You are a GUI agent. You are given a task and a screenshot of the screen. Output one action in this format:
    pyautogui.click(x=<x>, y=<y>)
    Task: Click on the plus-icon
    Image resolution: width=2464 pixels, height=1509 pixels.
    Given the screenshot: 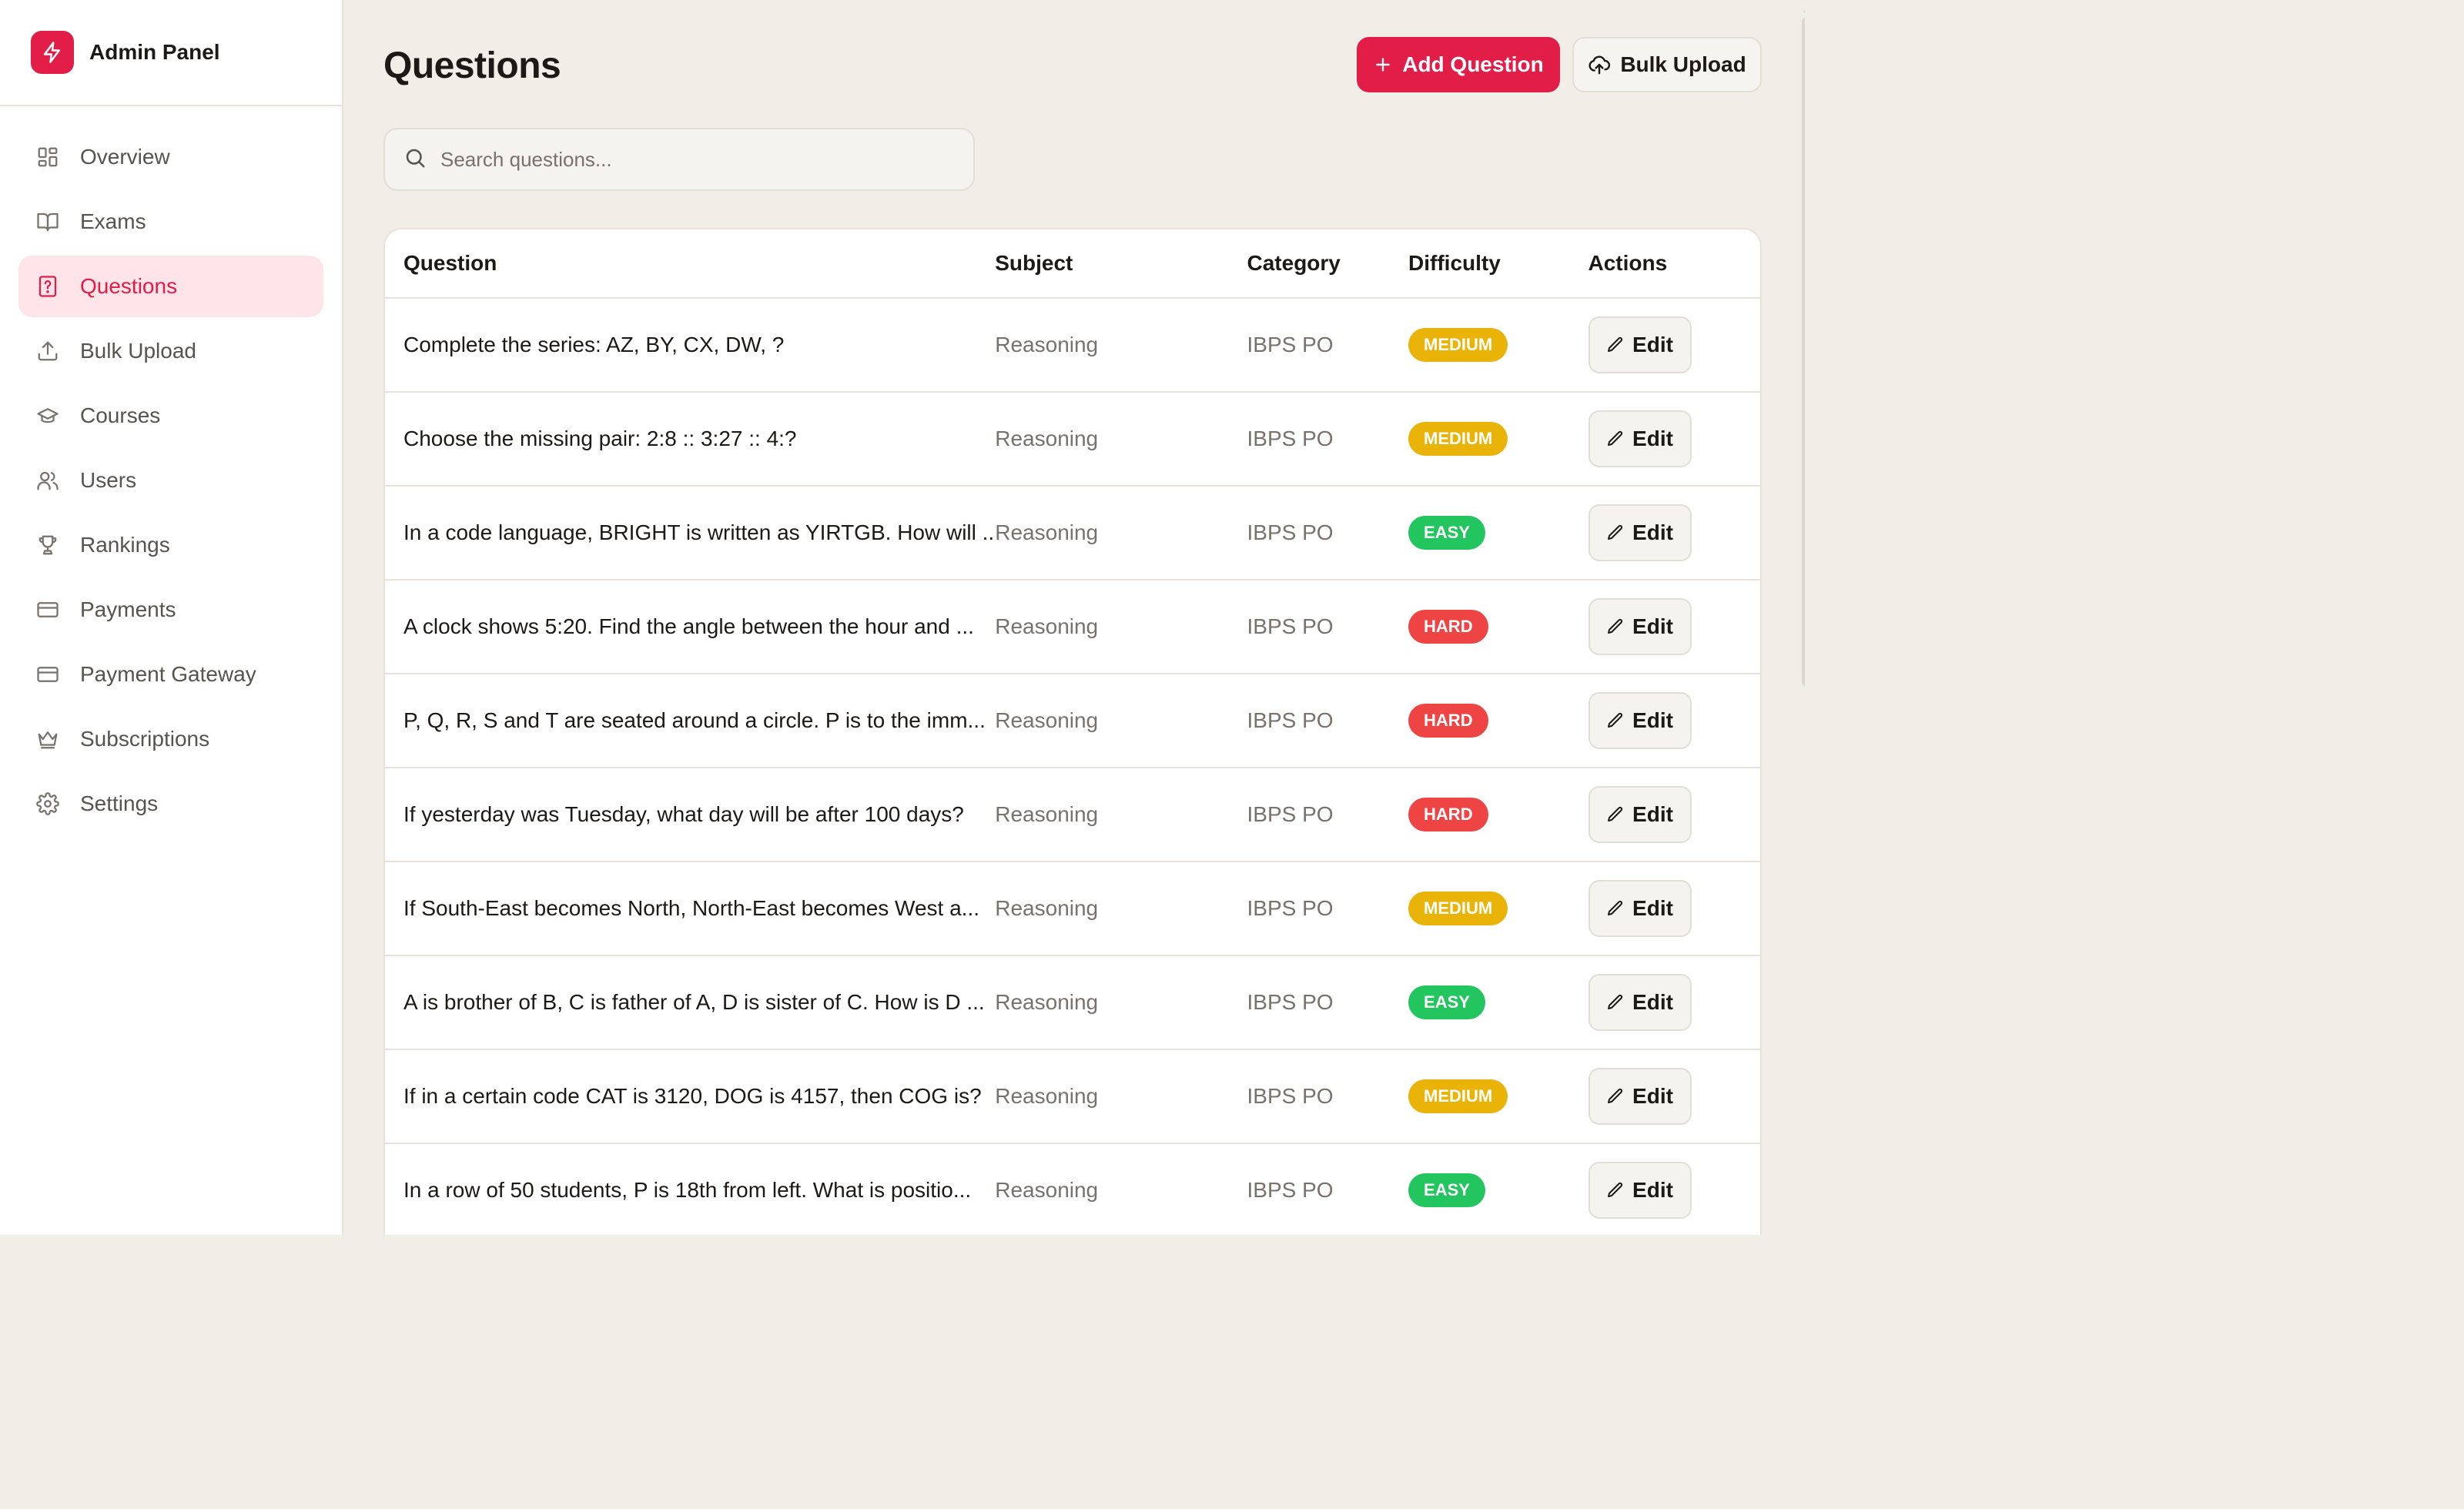 What is the action you would take?
    pyautogui.click(x=1383, y=65)
    